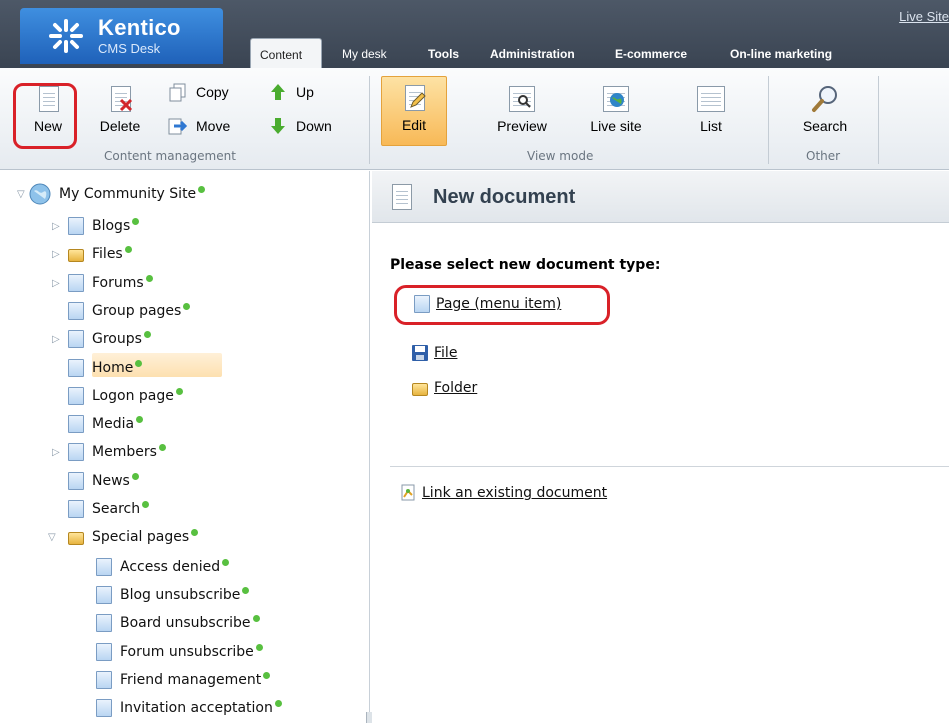 The width and height of the screenshot is (949, 723). What do you see at coordinates (314, 126) in the screenshot?
I see `down-label: Down` at bounding box center [314, 126].